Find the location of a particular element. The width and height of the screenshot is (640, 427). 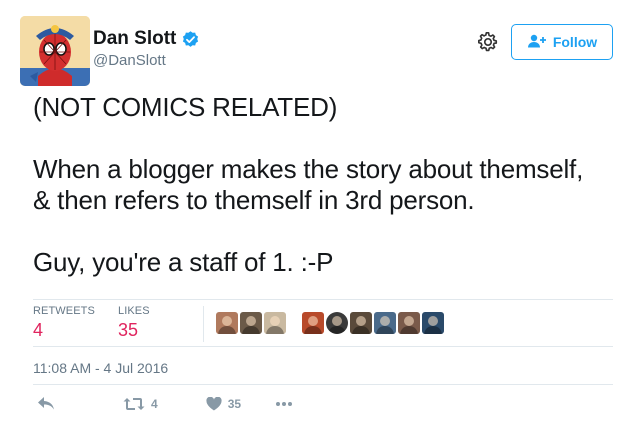

display-name: Dan Slott is located at coordinates (134, 39).